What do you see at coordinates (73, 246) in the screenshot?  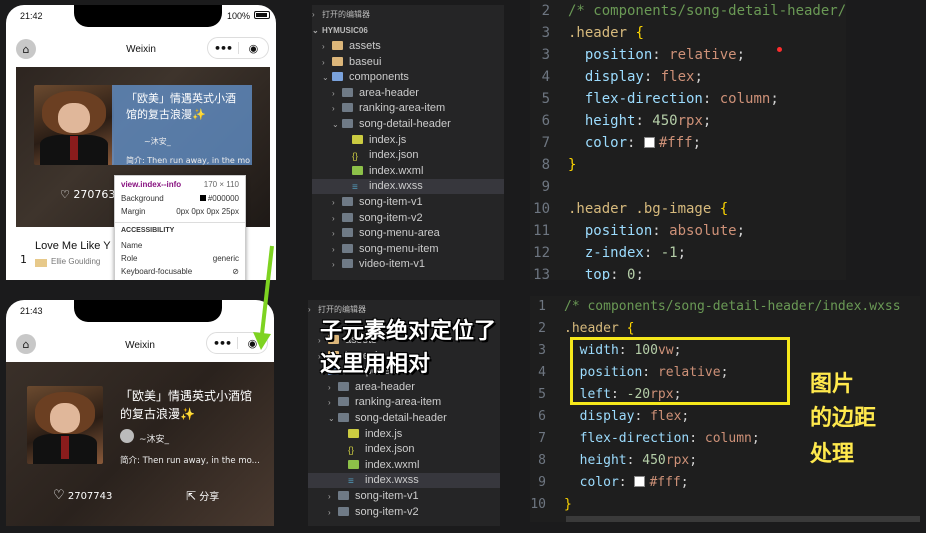 I see `list-song-title: Love Me Like Y` at bounding box center [73, 246].